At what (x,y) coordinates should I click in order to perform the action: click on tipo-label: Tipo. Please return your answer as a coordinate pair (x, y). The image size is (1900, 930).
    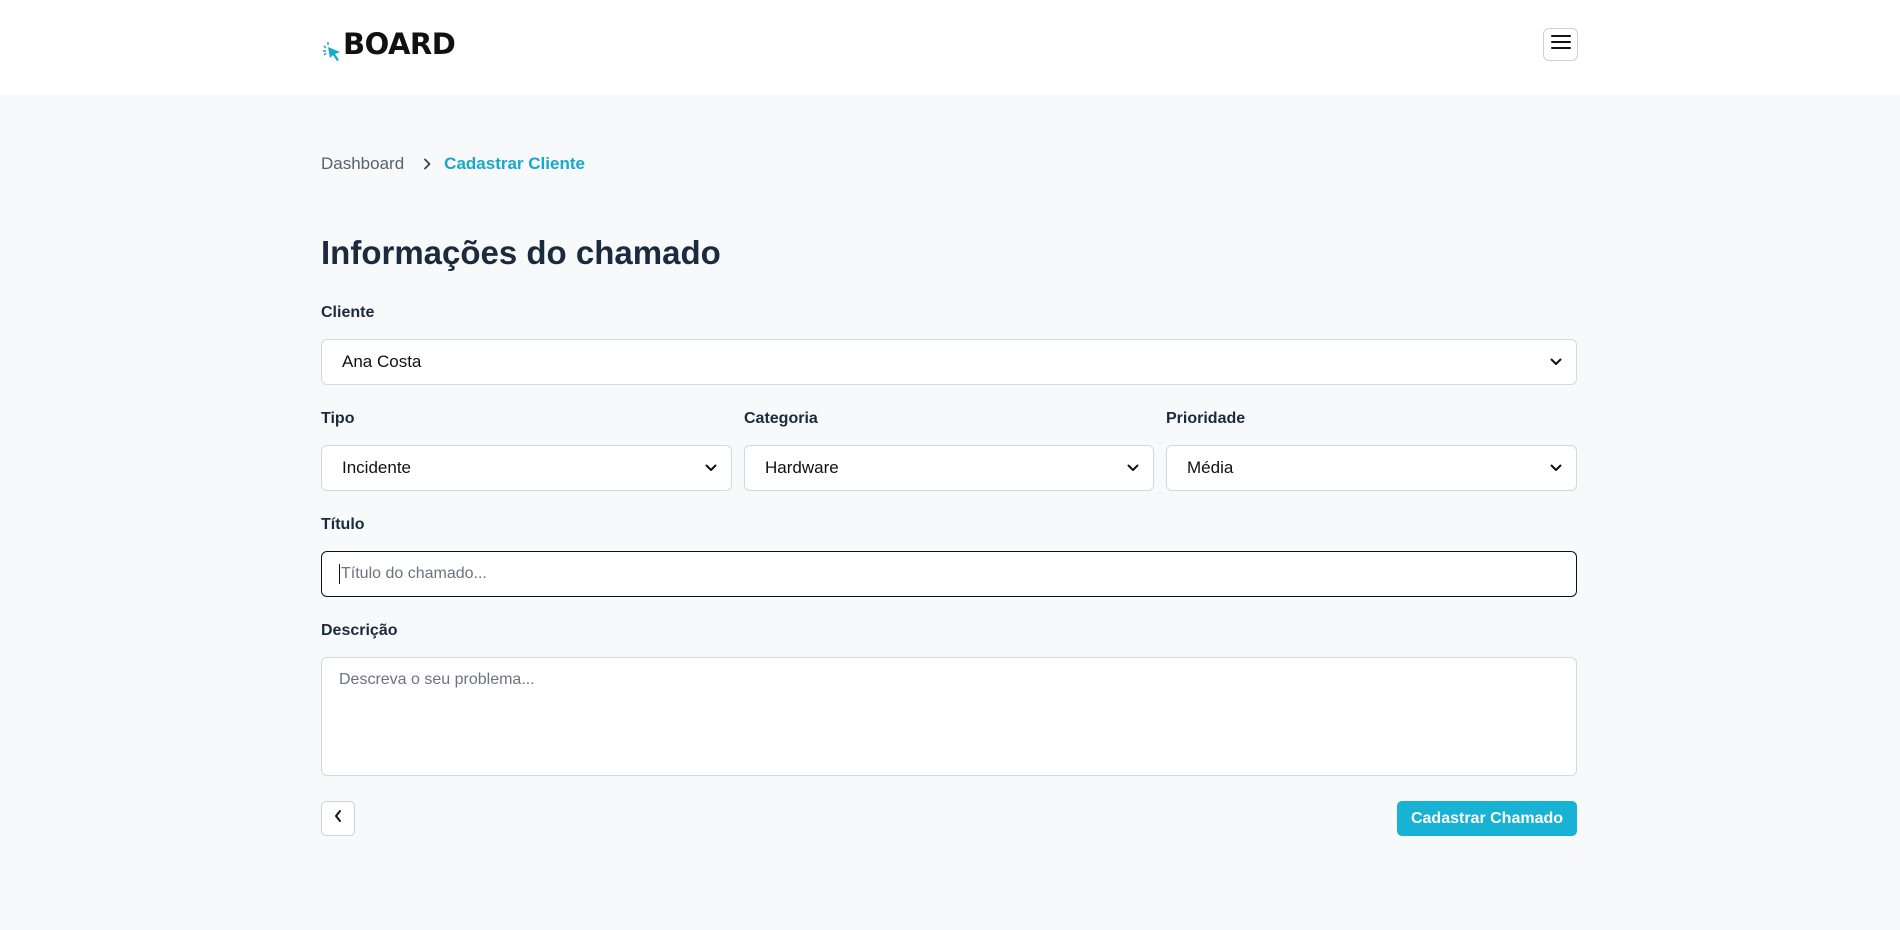
    Looking at the image, I should click on (338, 418).